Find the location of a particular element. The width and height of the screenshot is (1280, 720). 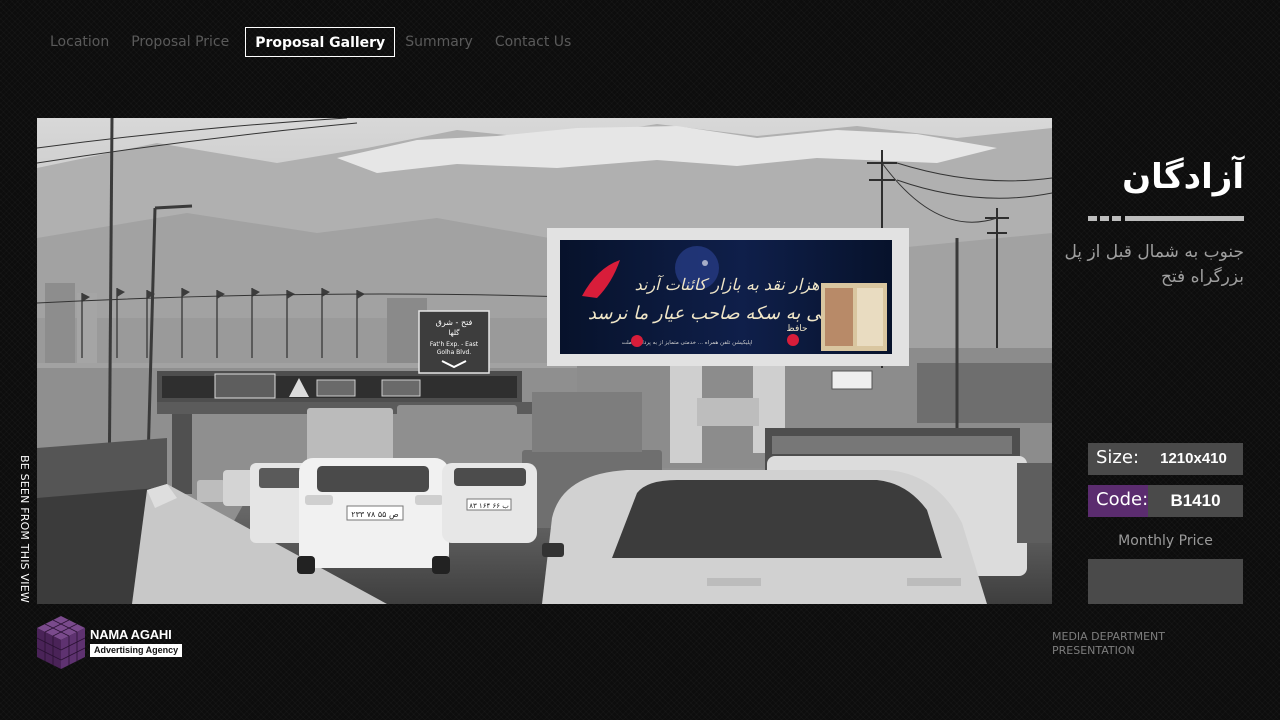

svg-text: یکی به سکه صاحب عیار ما نرسد is located at coordinates (712, 313).